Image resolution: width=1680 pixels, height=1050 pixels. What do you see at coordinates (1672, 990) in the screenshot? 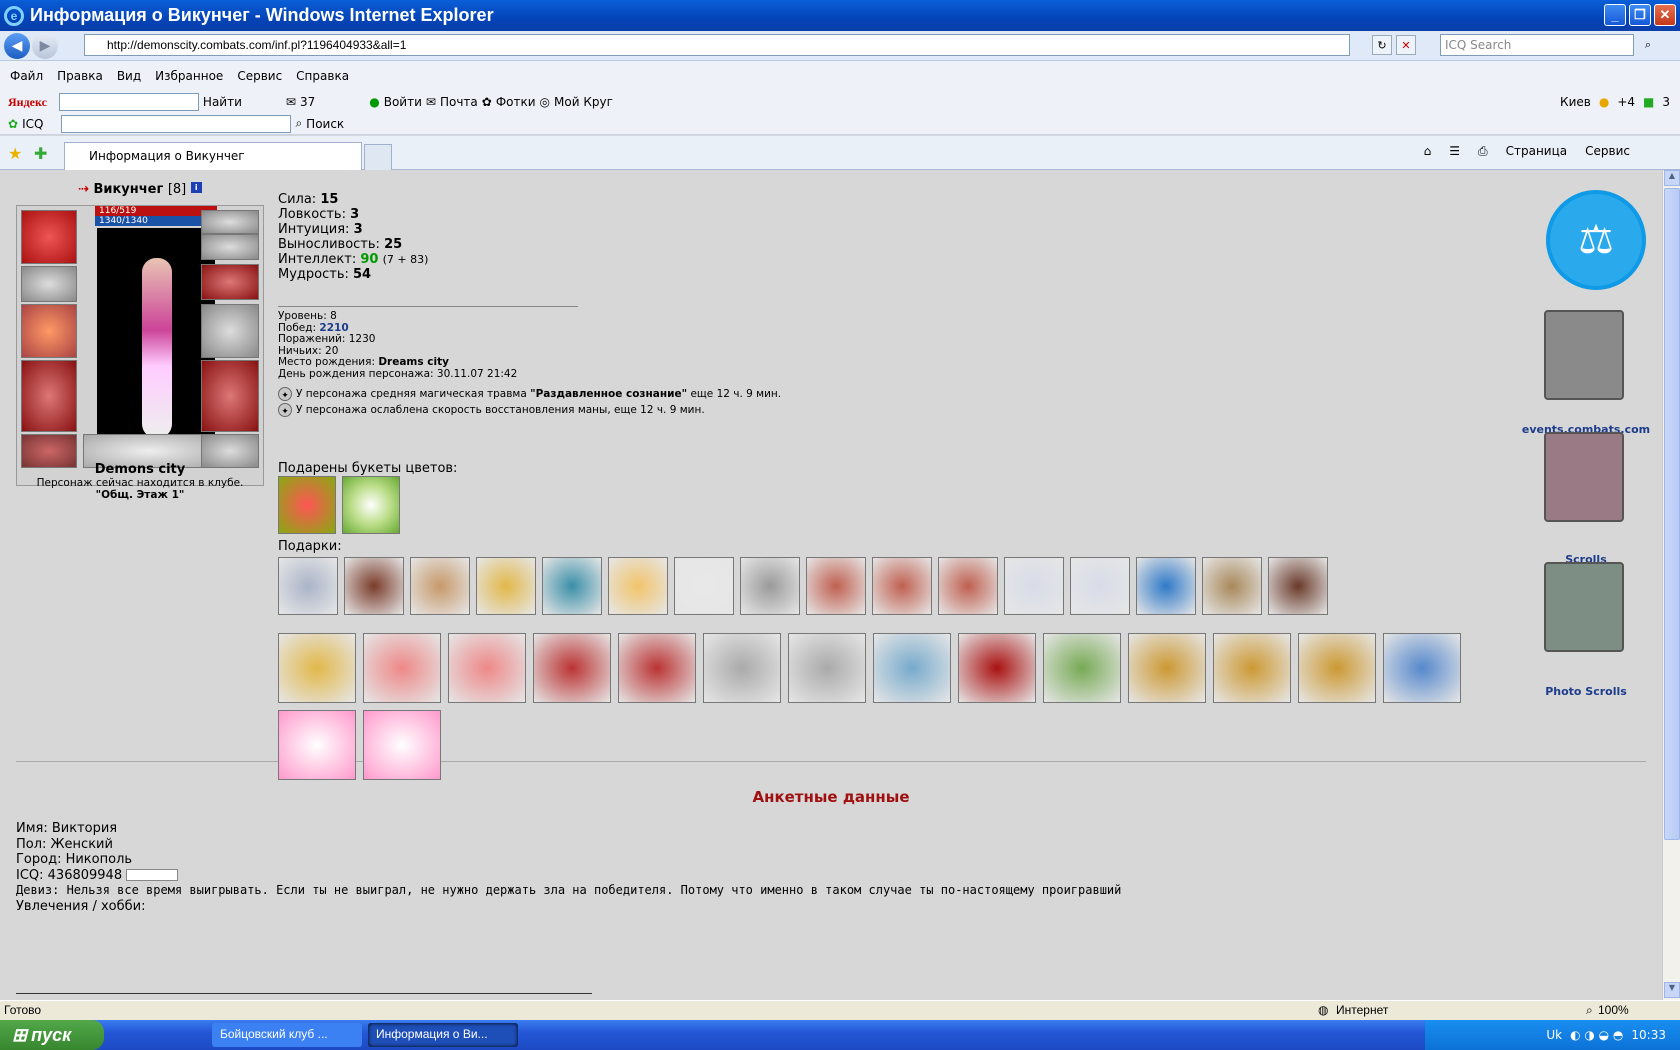
I see `scroll-down-icon: ▼` at bounding box center [1672, 990].